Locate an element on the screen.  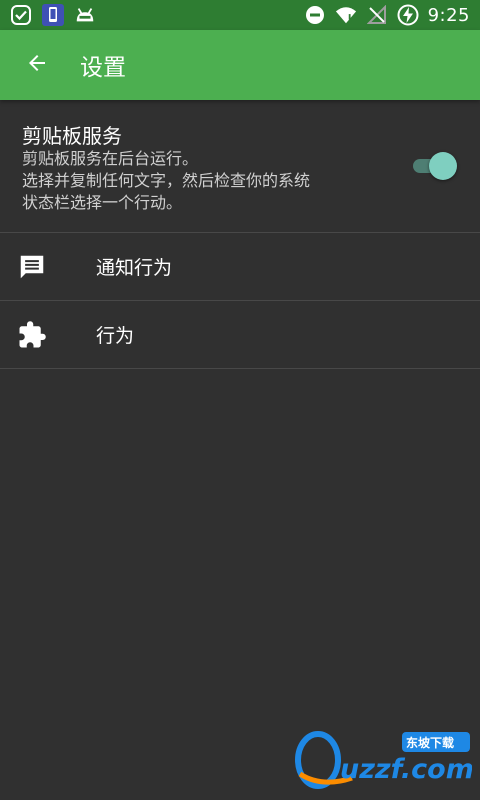
menu-item-notification-behavior: 通知行为 is located at coordinates (240, 267).